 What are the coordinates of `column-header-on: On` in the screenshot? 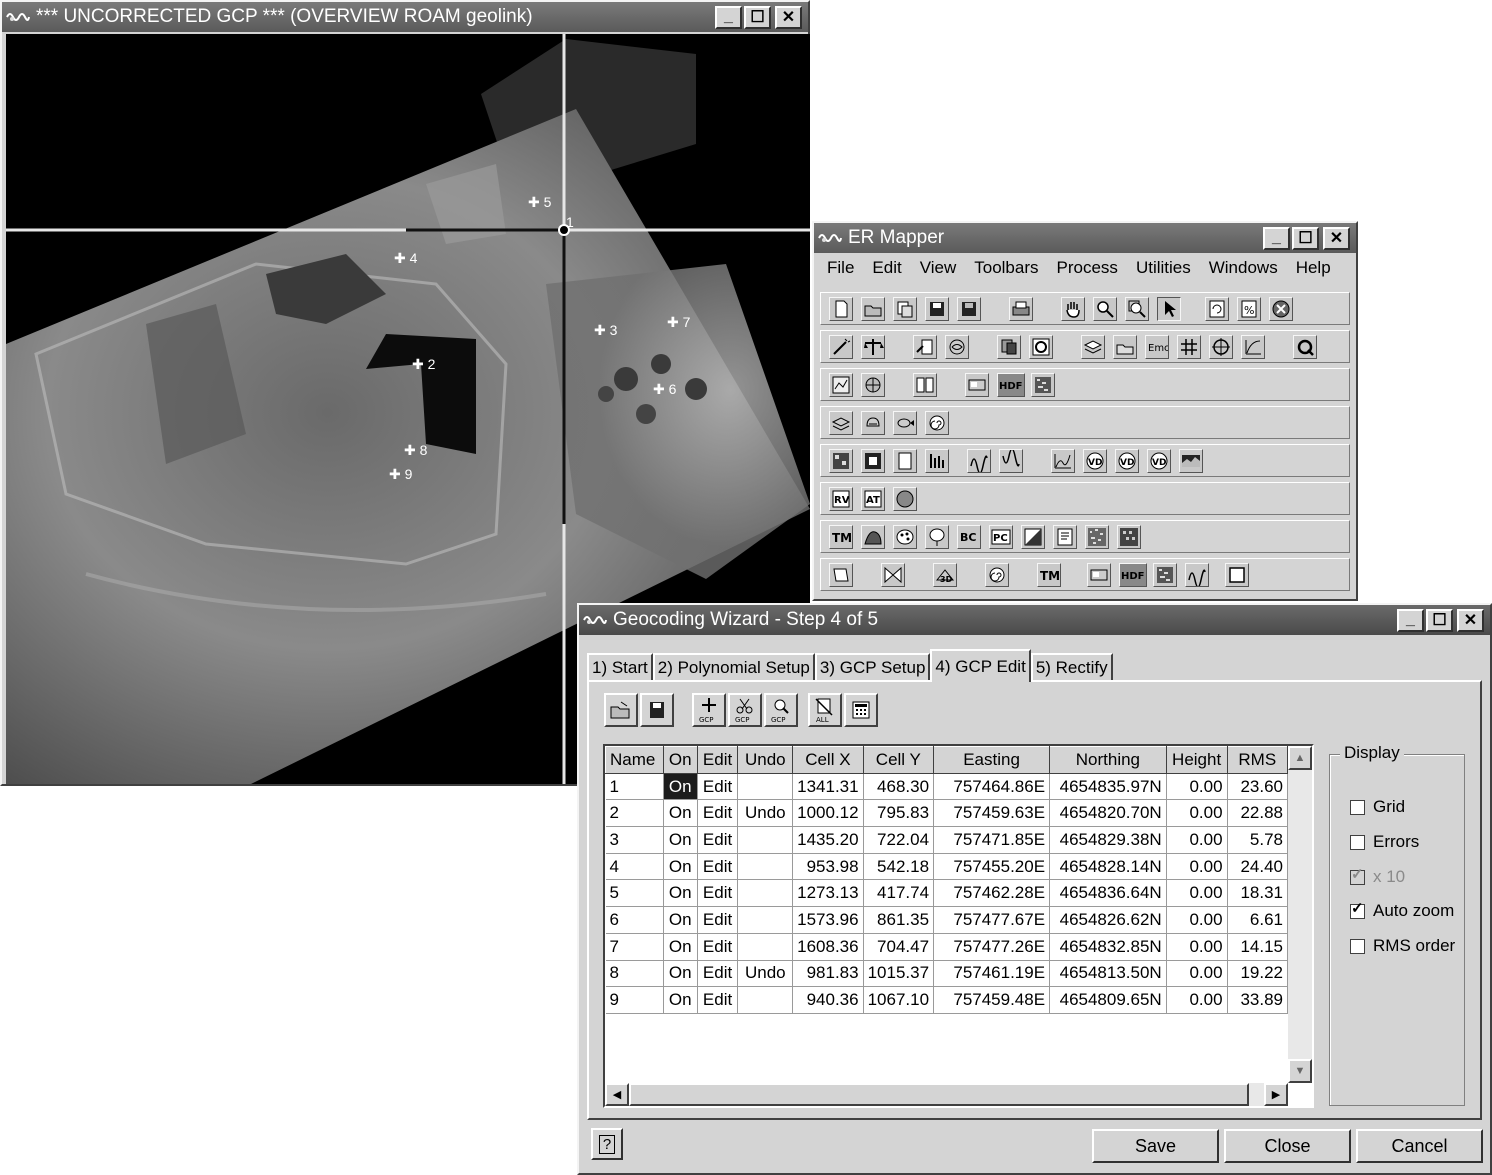 It's located at (680, 760).